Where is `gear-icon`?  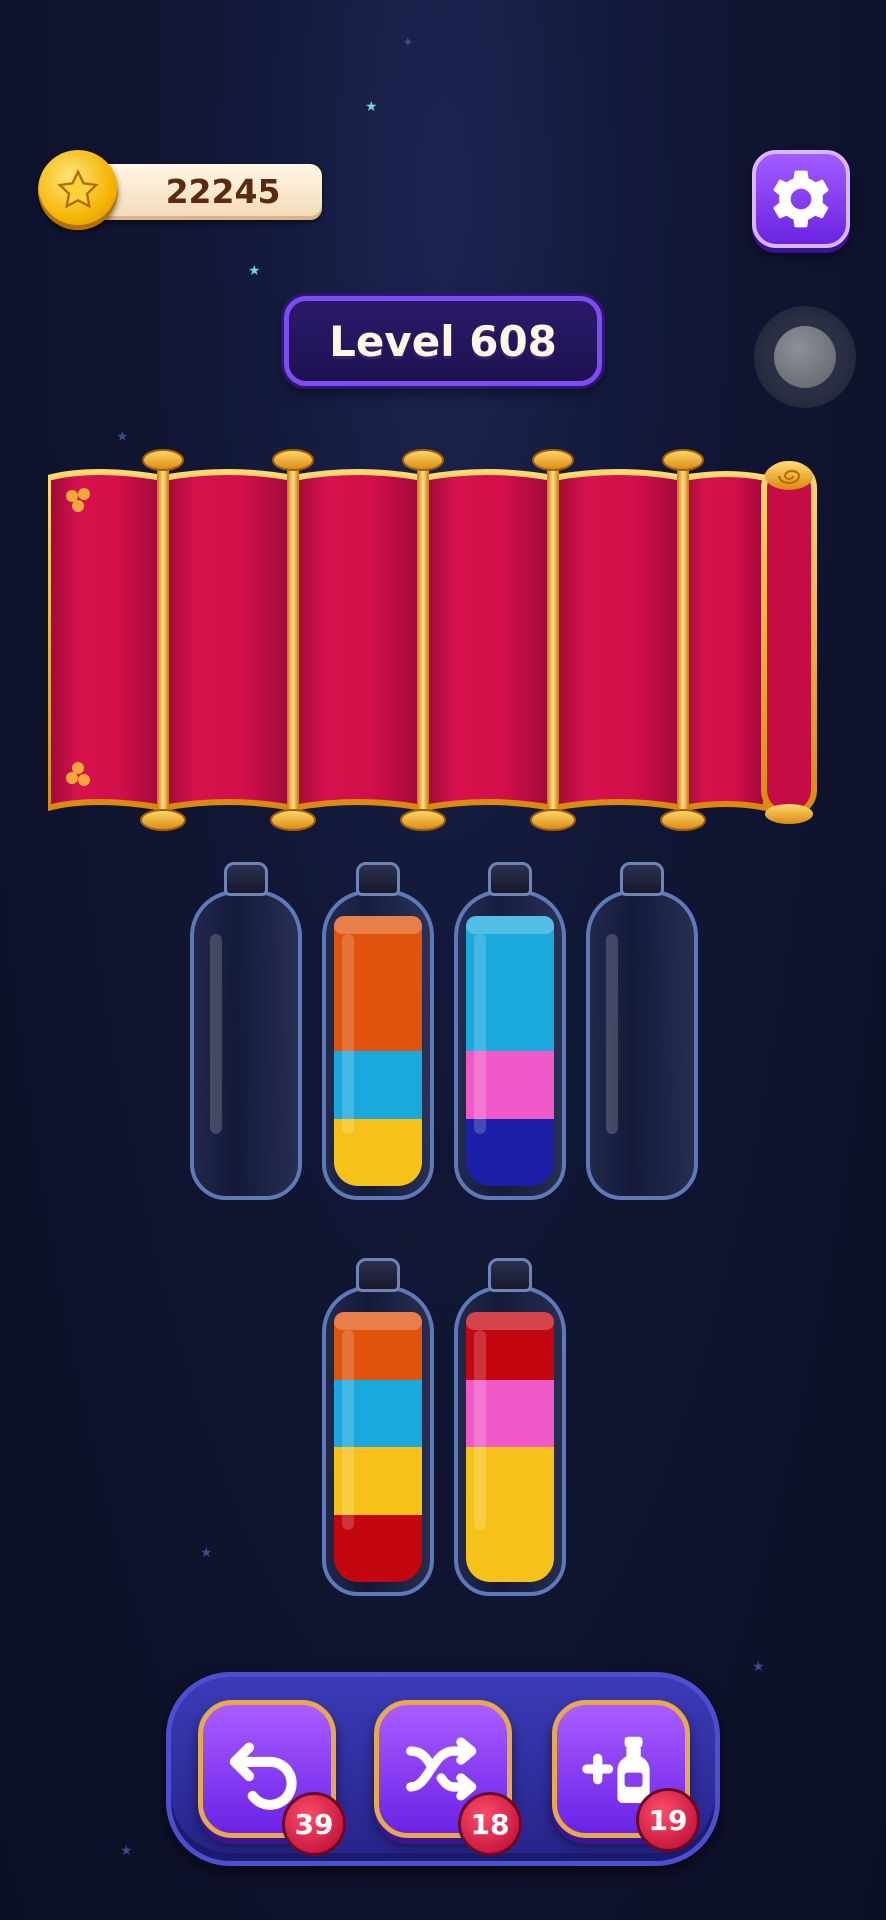
gear-icon is located at coordinates (801, 199).